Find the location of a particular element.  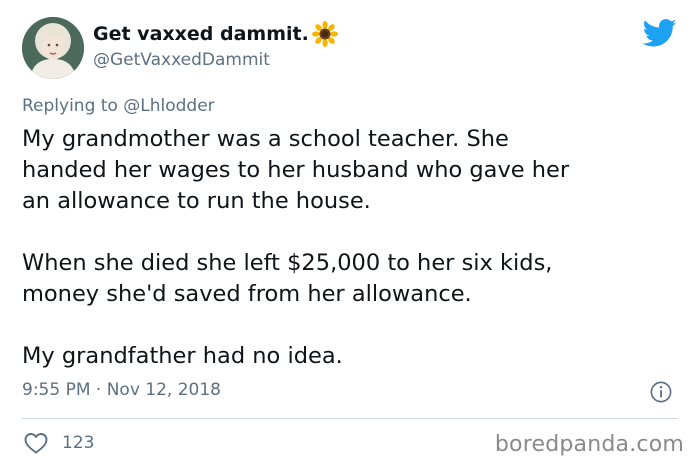

sunflower-icon is located at coordinates (324, 34).